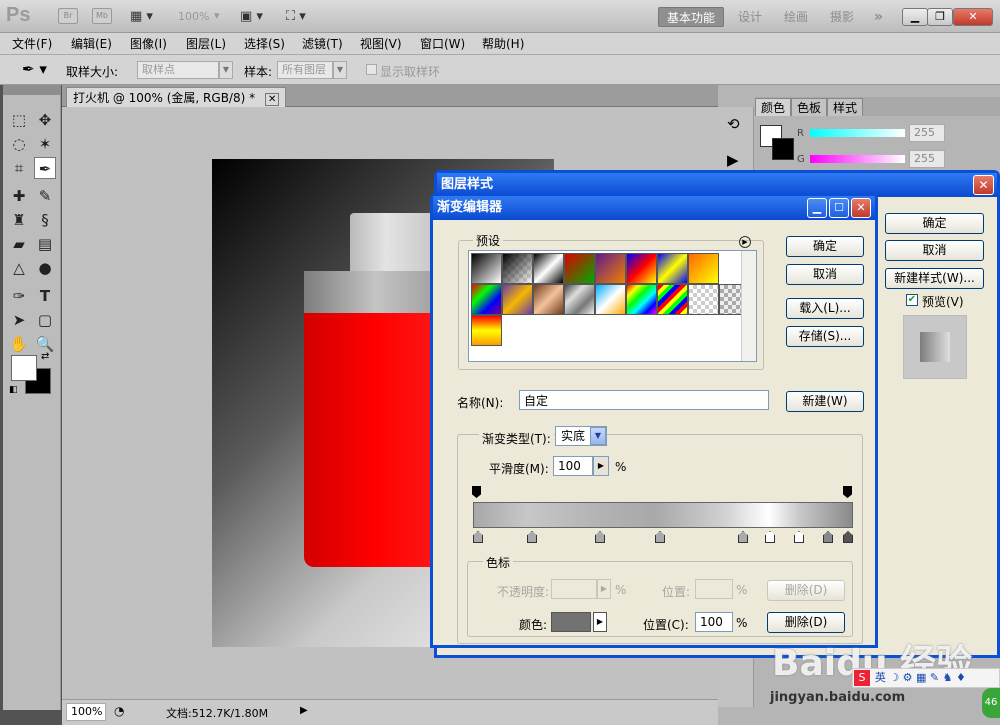 The image size is (1000, 725). Describe the element at coordinates (19, 220) in the screenshot. I see `clone-stamp-tool-icon: ♜` at that location.